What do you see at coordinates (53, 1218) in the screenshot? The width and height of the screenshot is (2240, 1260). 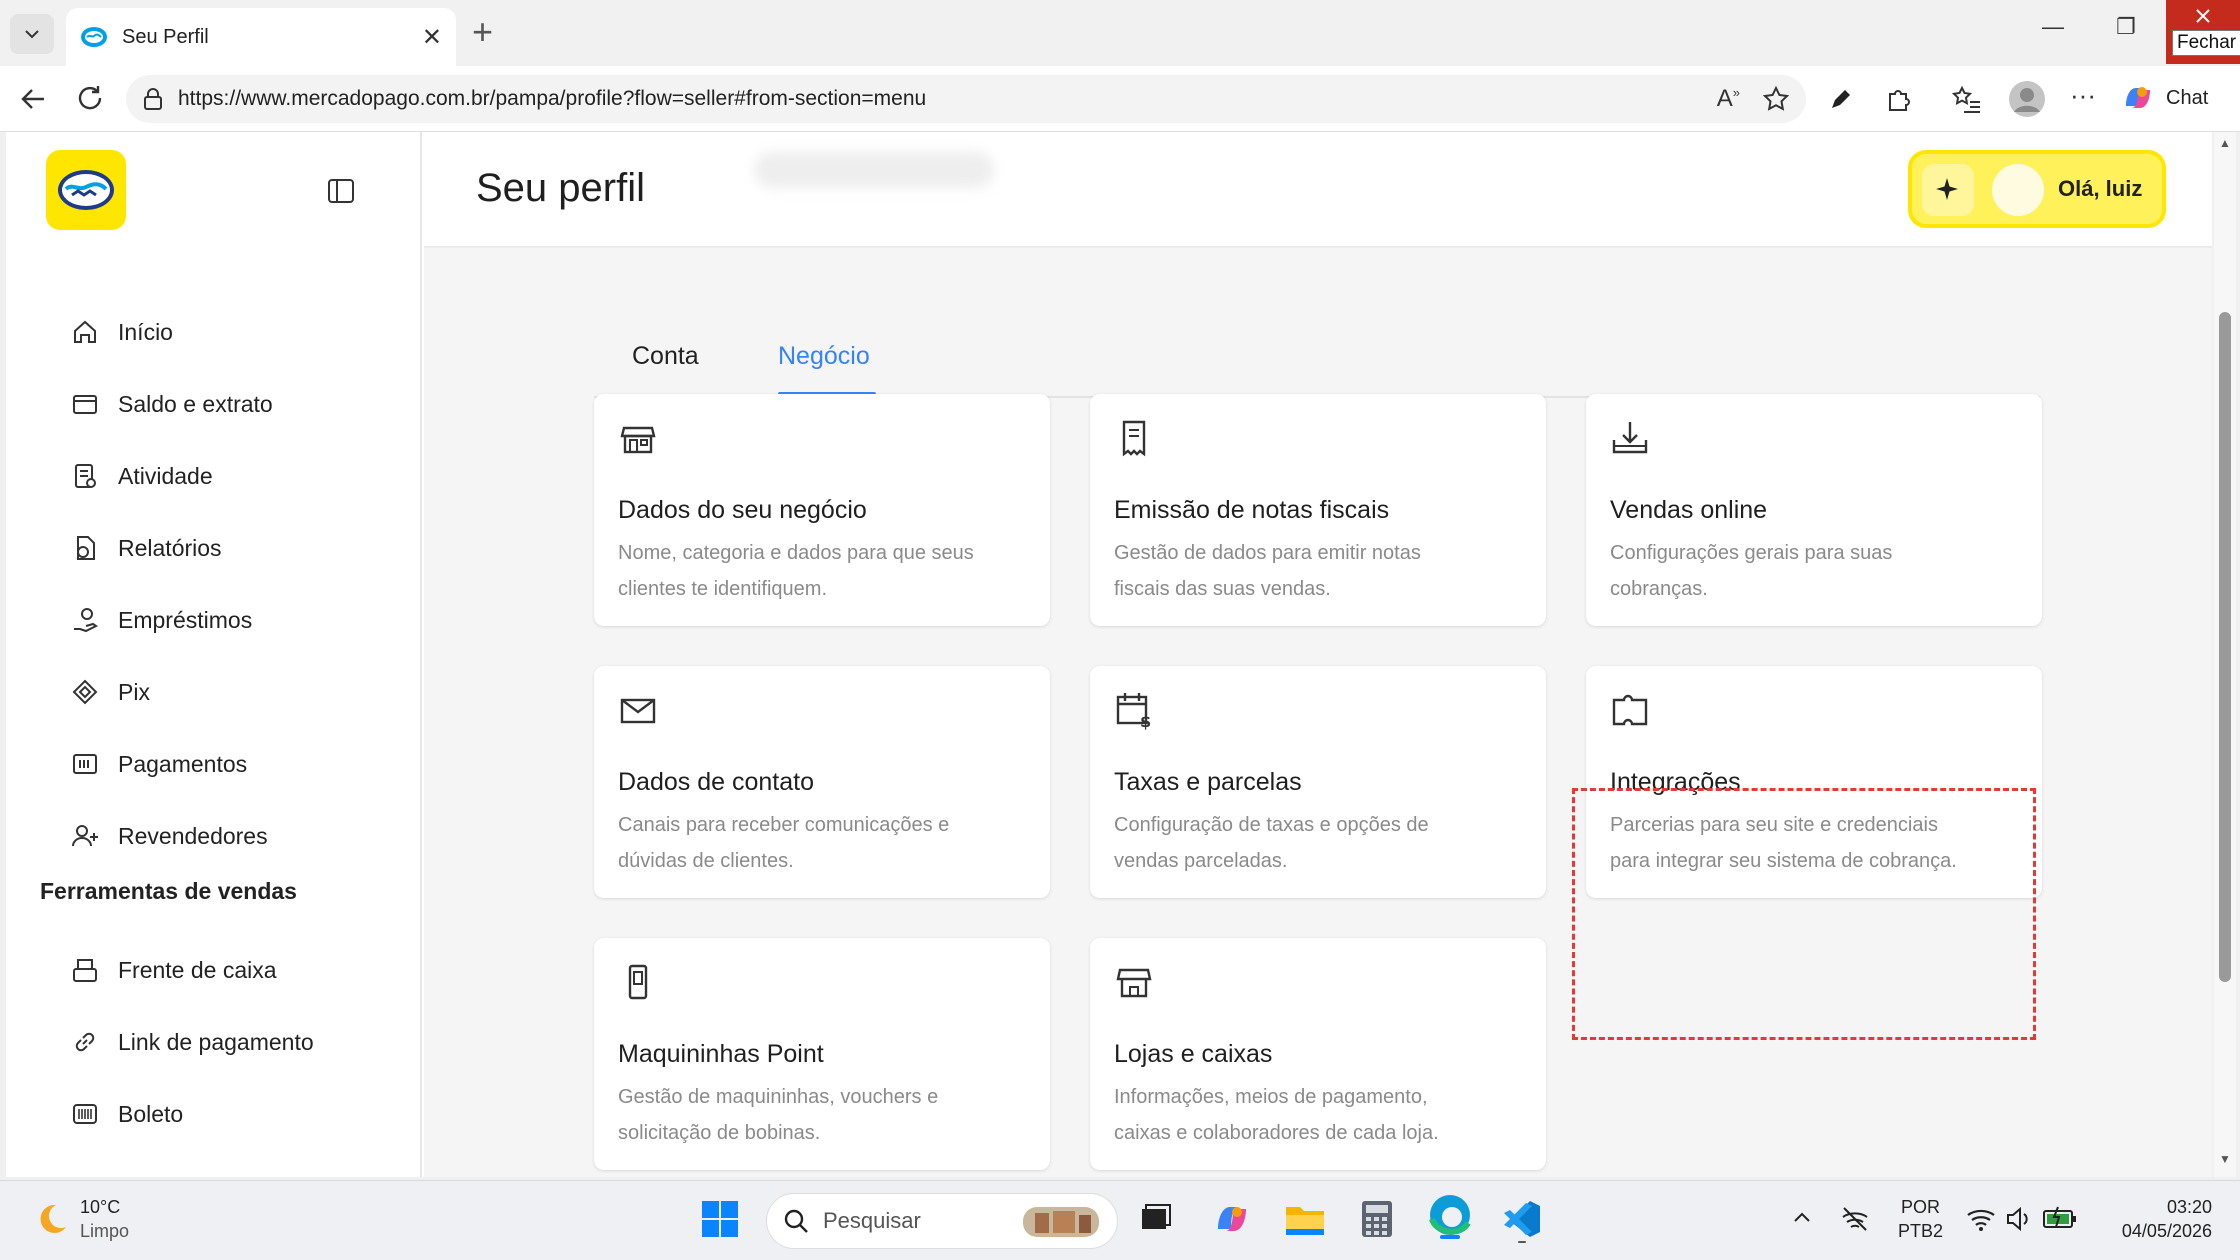 I see `moon-icon` at bounding box center [53, 1218].